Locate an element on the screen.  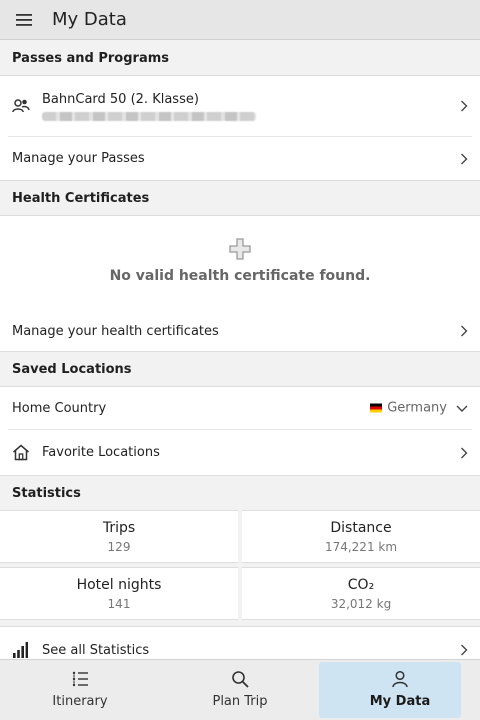
stat-value: 129 is located at coordinates (119, 546).